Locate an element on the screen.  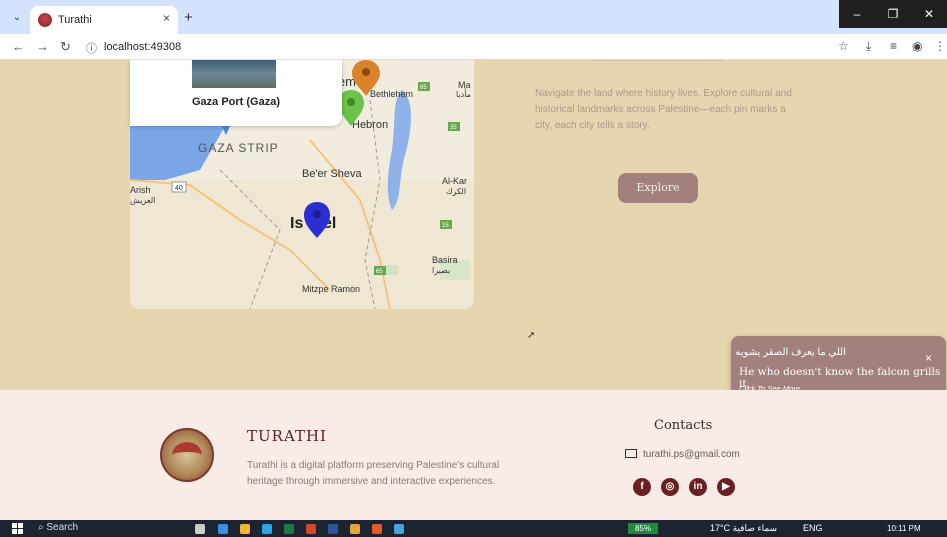
footer-brand: TURATHI is located at coordinates (287, 436).